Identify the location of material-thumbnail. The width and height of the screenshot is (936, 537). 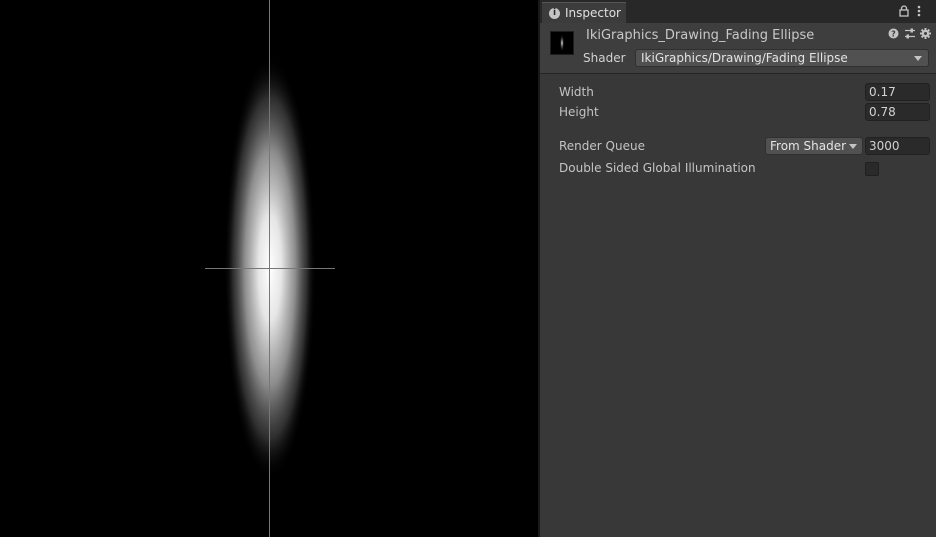
(562, 43).